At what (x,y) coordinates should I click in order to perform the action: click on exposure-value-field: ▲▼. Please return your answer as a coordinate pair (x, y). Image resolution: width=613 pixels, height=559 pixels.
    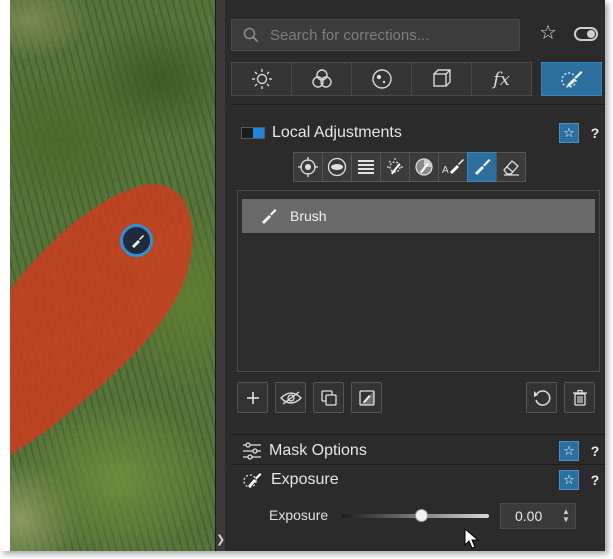
    Looking at the image, I should click on (538, 516).